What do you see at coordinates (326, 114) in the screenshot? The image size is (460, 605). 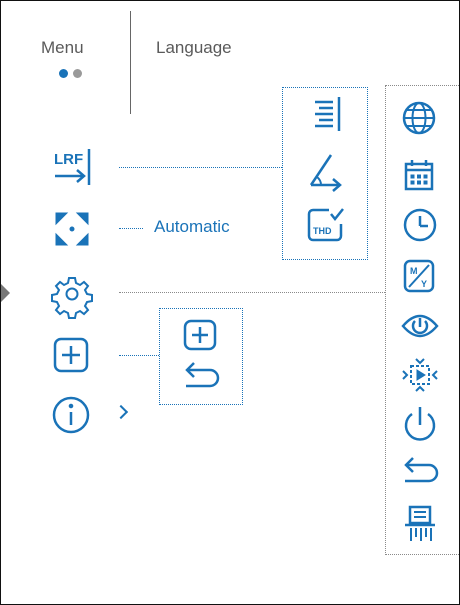 I see `list-align-icon` at bounding box center [326, 114].